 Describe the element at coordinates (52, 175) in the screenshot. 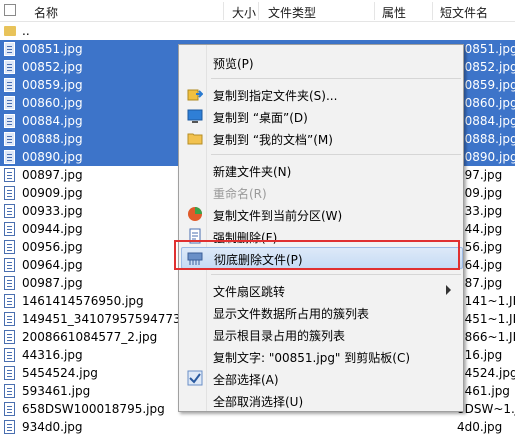

I see `file-name: 00897.jpg` at that location.